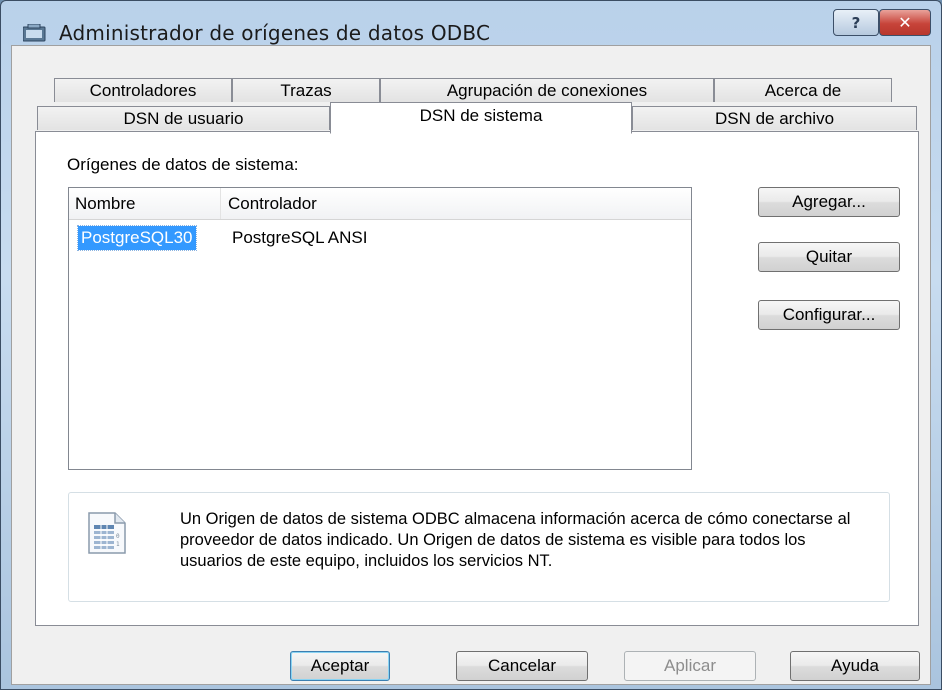  I want to click on tab-dsn-sistema: DSN de sistema, so click(481, 118).